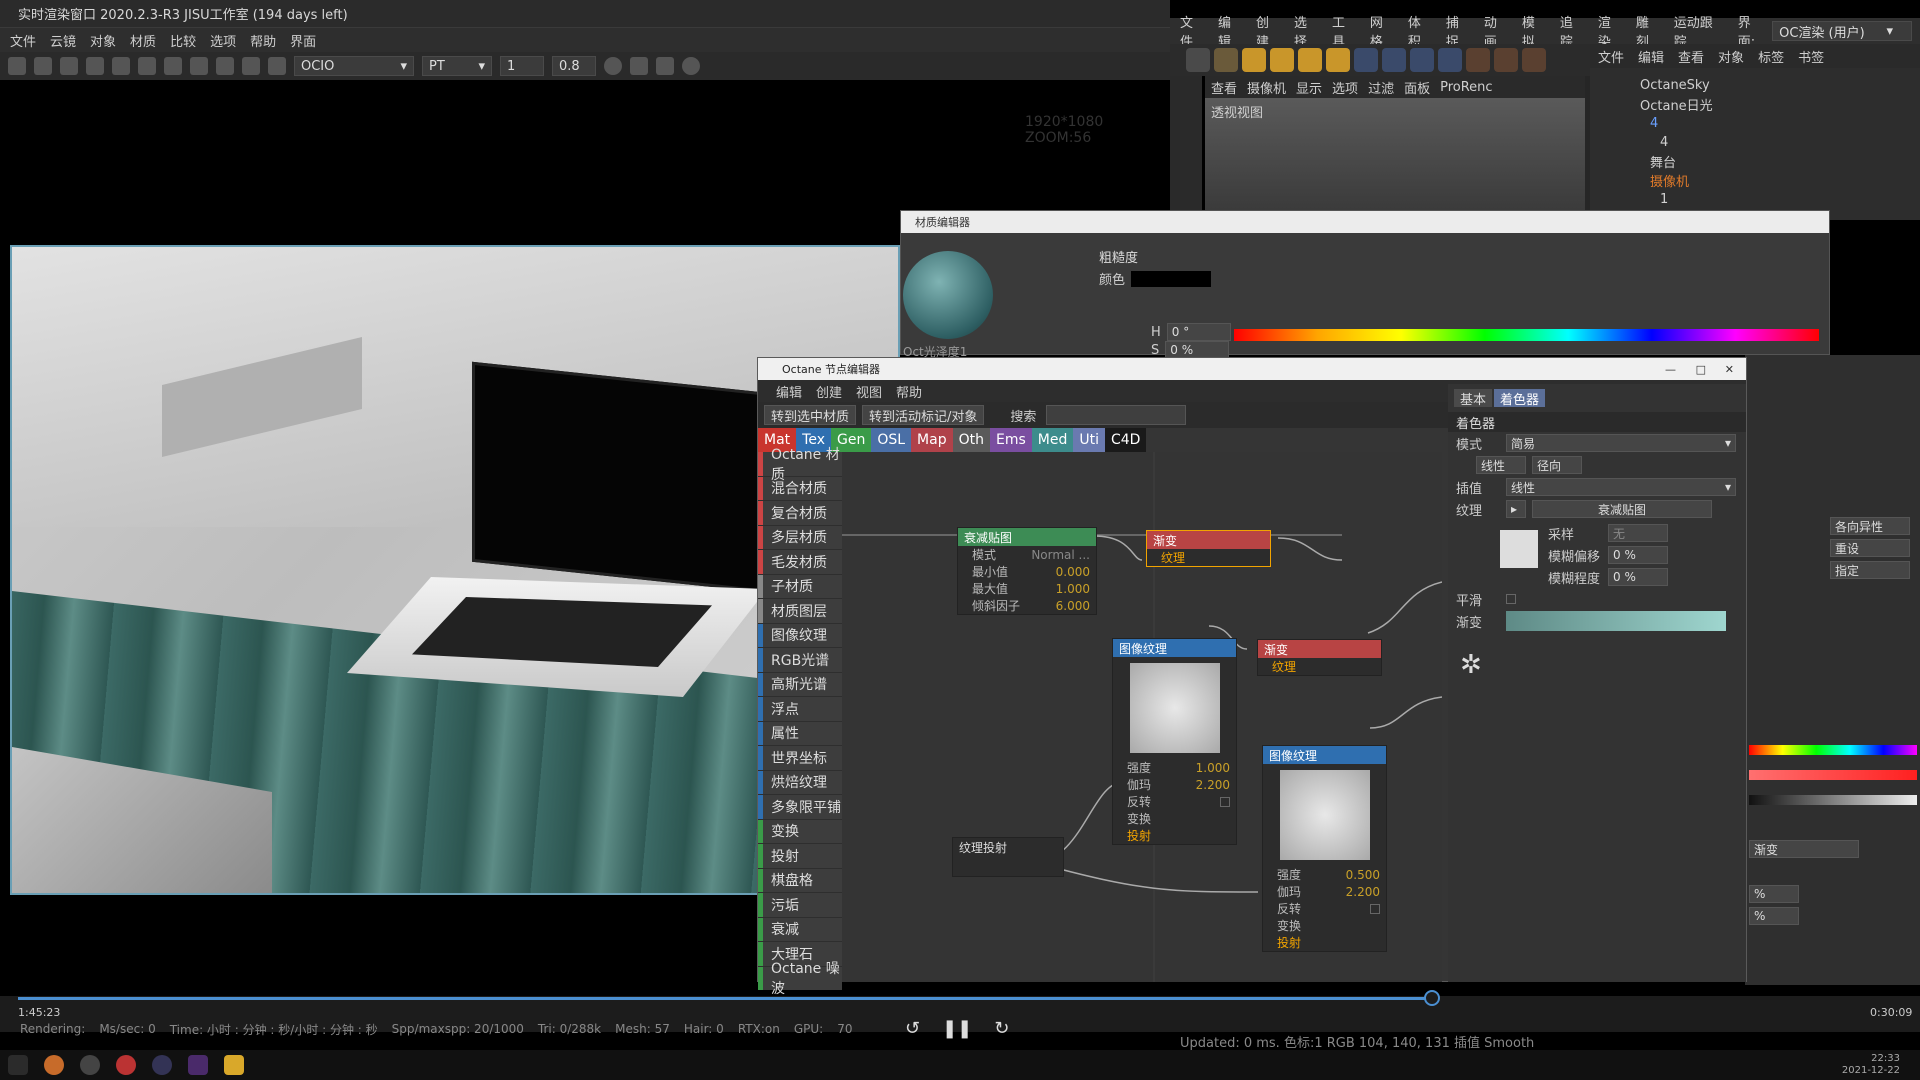 This screenshot has width=1920, height=1080. I want to click on color-space-select: OCIO ▾, so click(354, 66).